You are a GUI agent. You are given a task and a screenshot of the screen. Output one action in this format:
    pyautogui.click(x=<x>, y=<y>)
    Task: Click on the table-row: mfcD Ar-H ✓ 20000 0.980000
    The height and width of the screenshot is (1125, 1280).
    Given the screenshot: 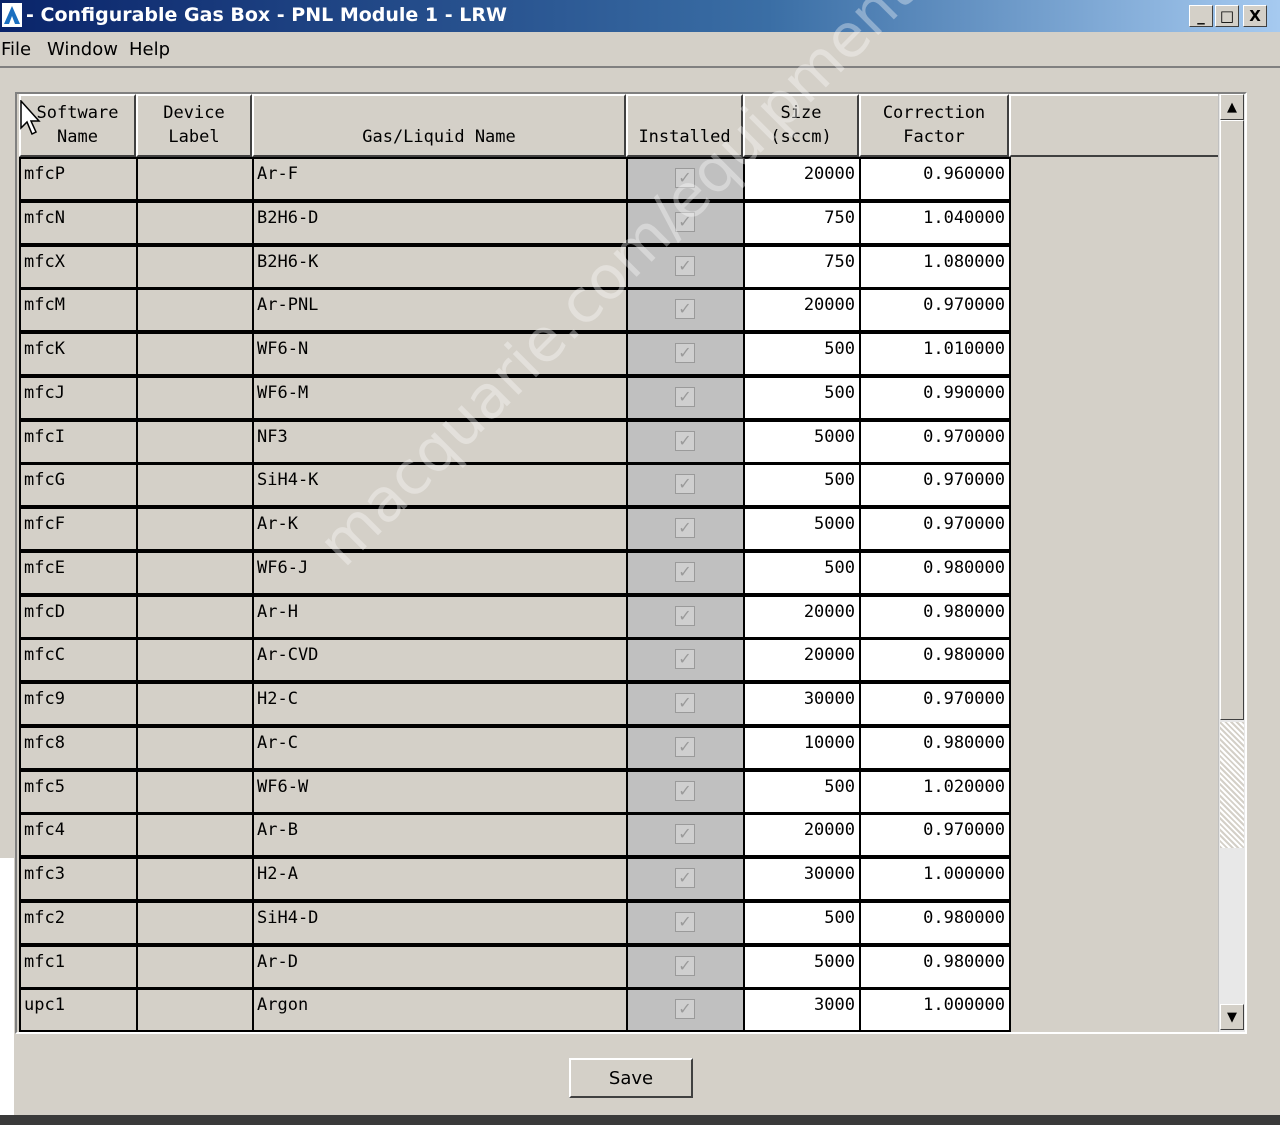 What is the action you would take?
    pyautogui.click(x=515, y=616)
    